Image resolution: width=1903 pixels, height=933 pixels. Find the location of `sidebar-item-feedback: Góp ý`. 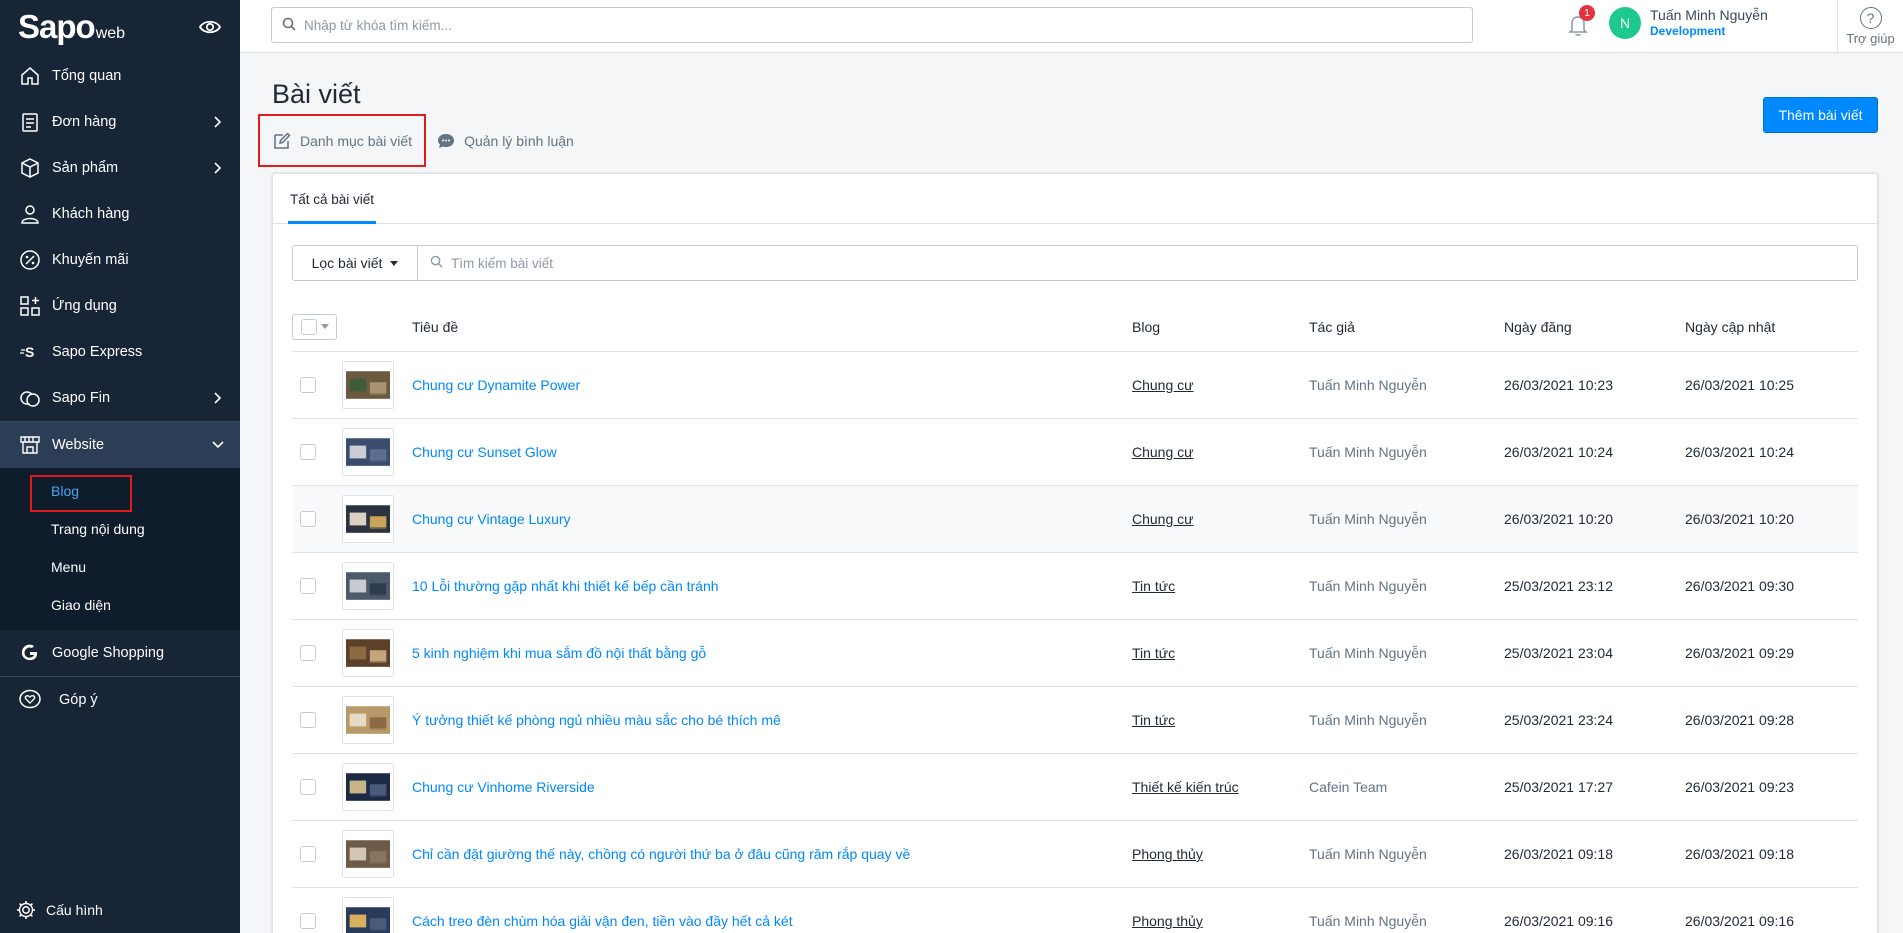

sidebar-item-feedback: Góp ý is located at coordinates (120, 700).